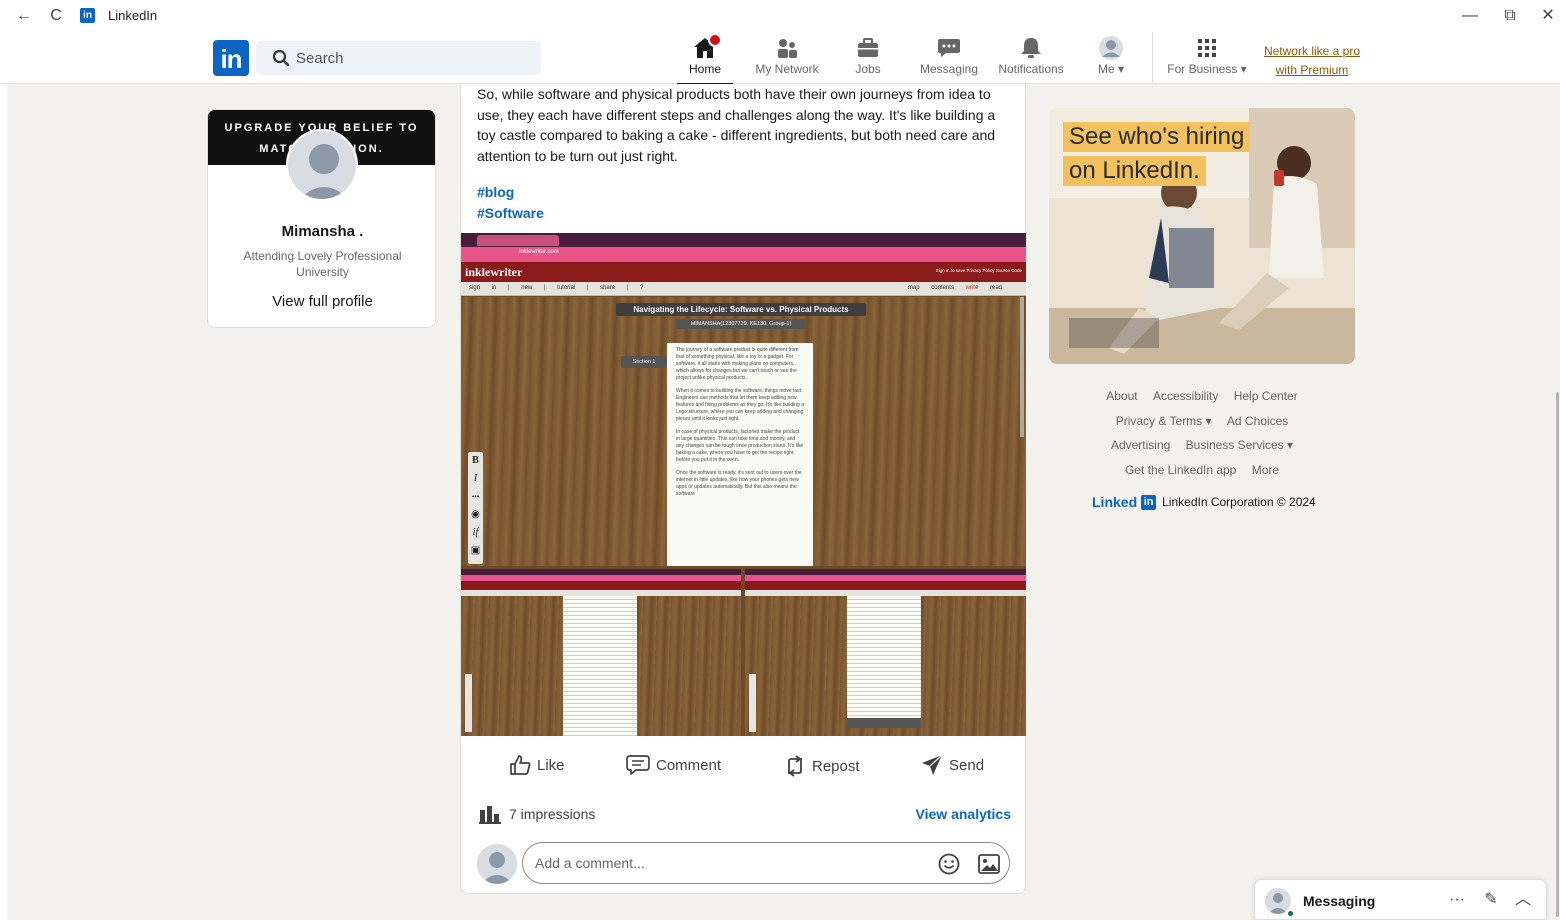 This screenshot has width=1560, height=920. I want to click on footer-link-privacy-terms: Privacy & Terms ▾, so click(1164, 421).